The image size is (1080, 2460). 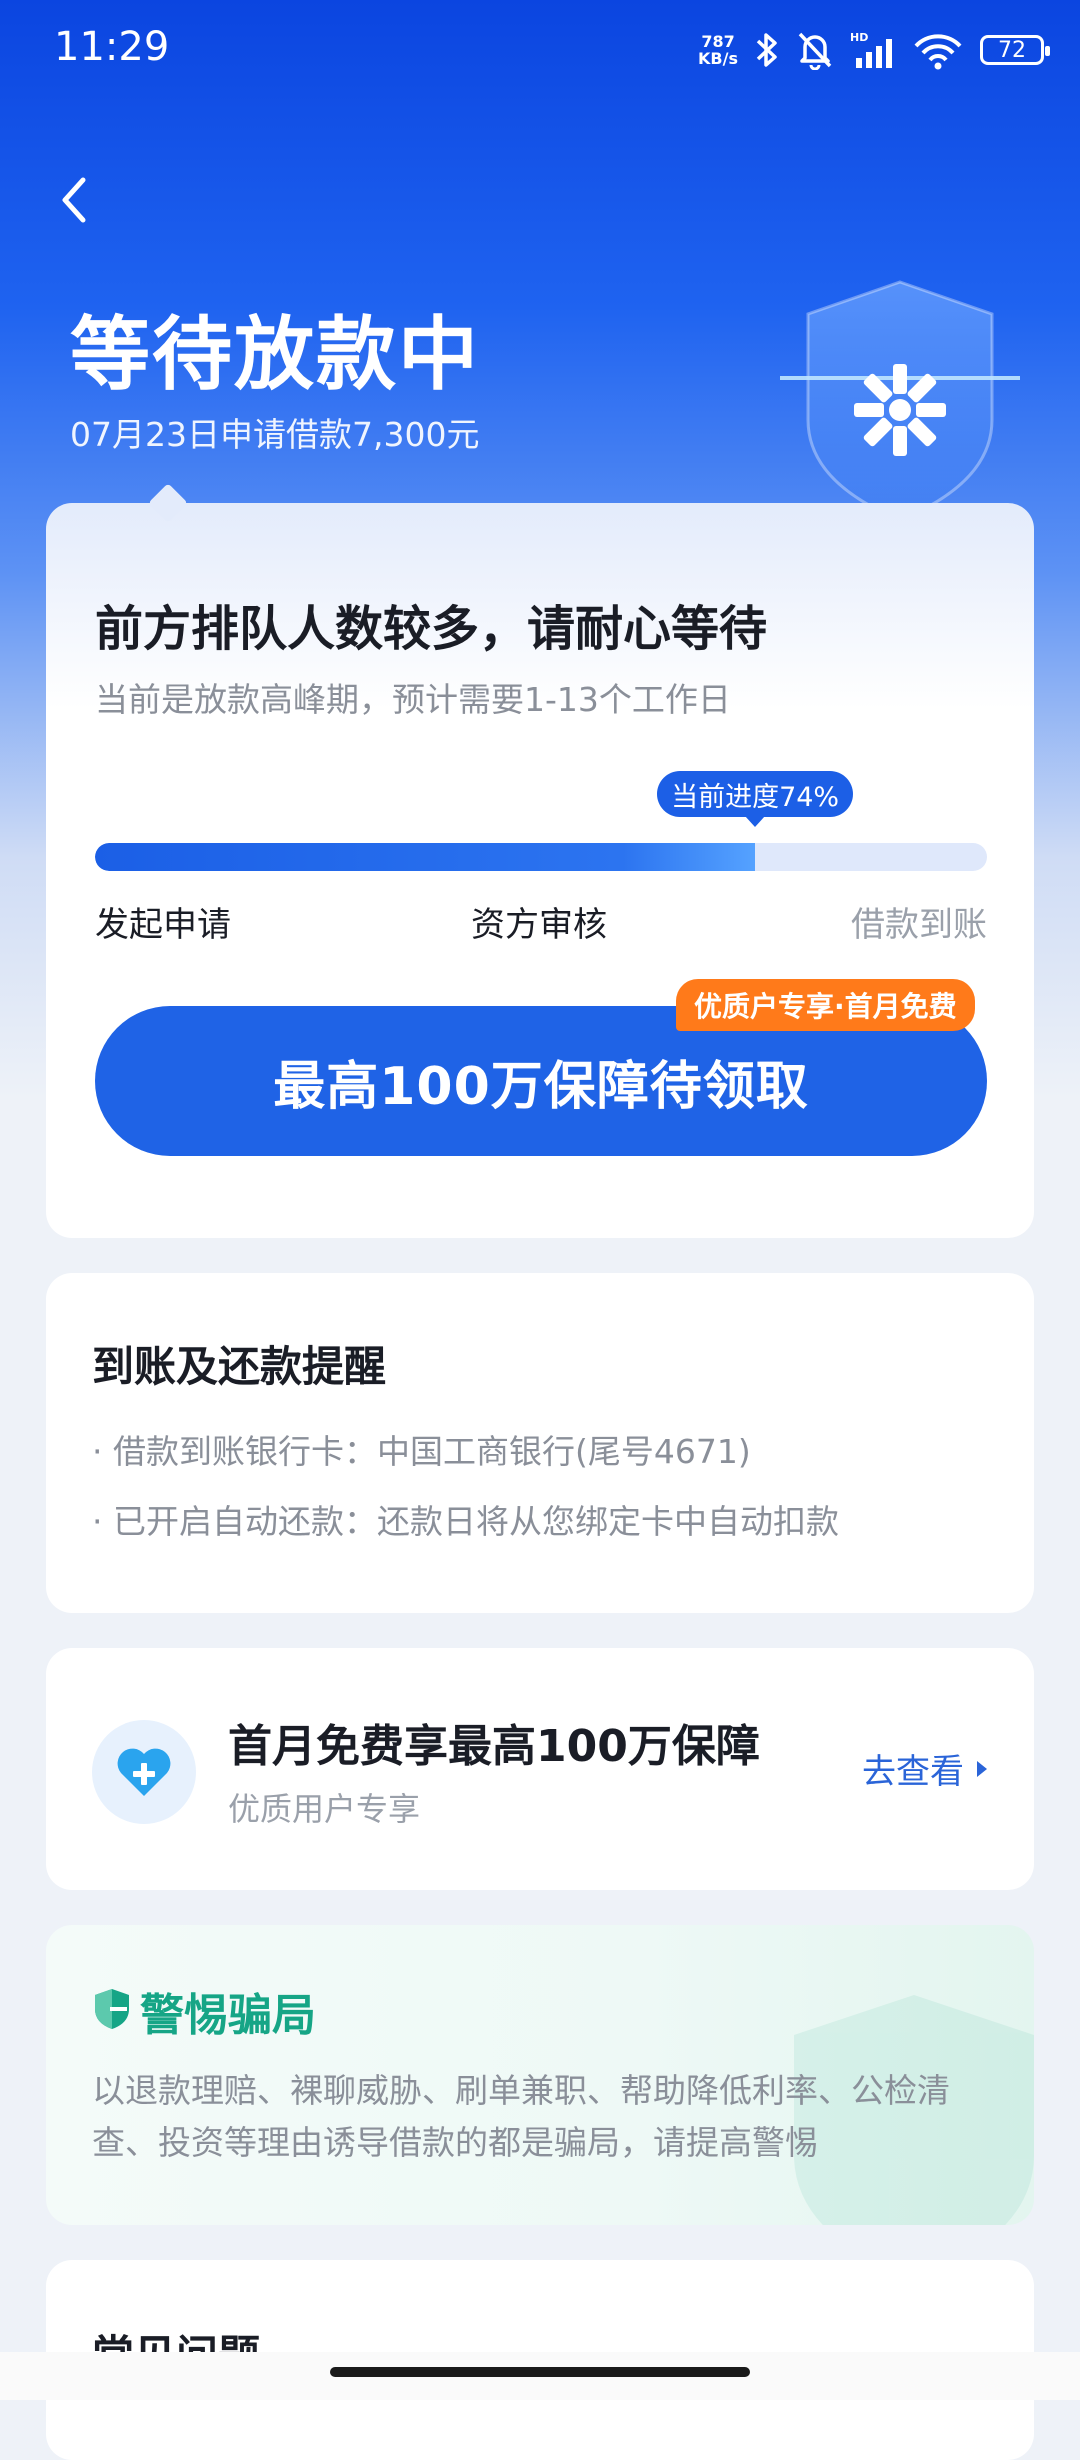 I want to click on progress-description: 当前是放款高峰期，预计需要1-13个工作日, so click(x=413, y=699).